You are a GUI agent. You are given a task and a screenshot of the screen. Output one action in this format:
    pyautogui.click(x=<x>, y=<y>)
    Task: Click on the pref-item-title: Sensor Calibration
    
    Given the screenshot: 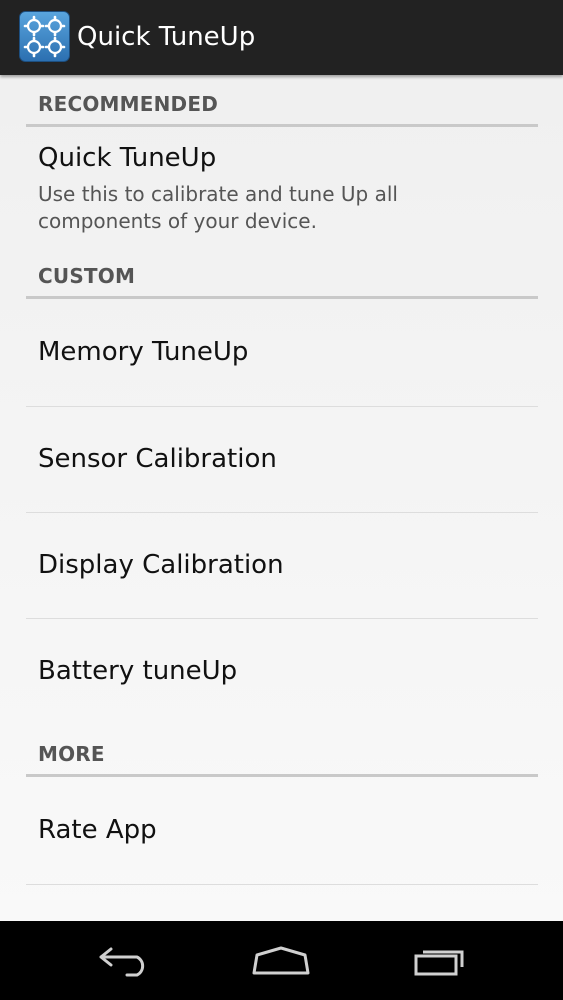 What is the action you would take?
    pyautogui.click(x=157, y=459)
    